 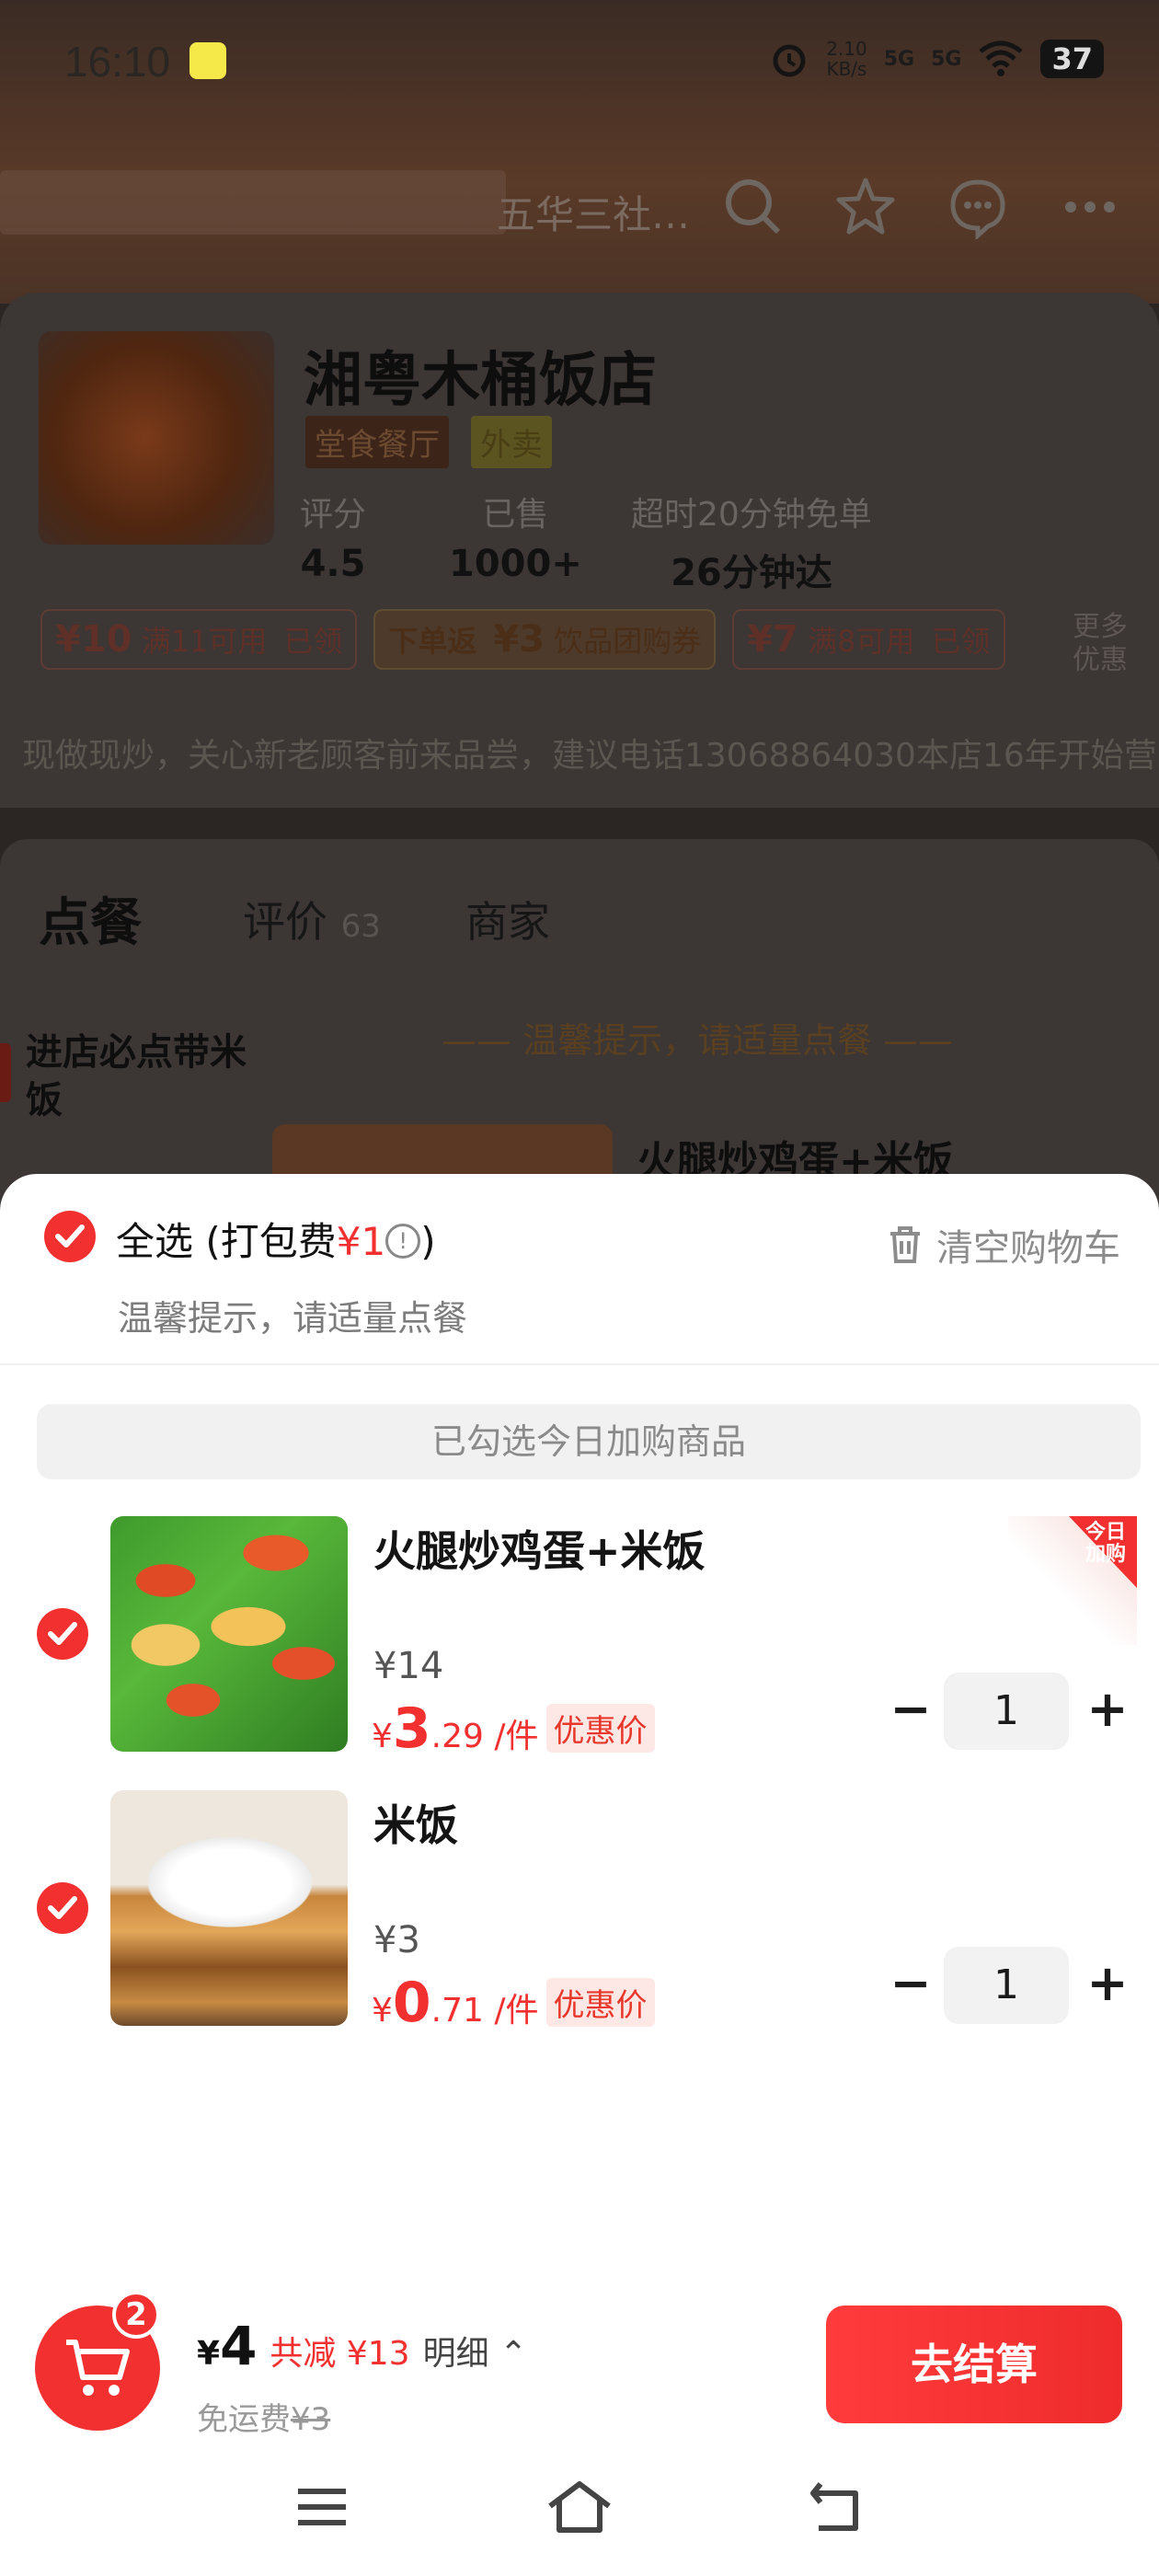 I want to click on header-actions, so click(x=921, y=208).